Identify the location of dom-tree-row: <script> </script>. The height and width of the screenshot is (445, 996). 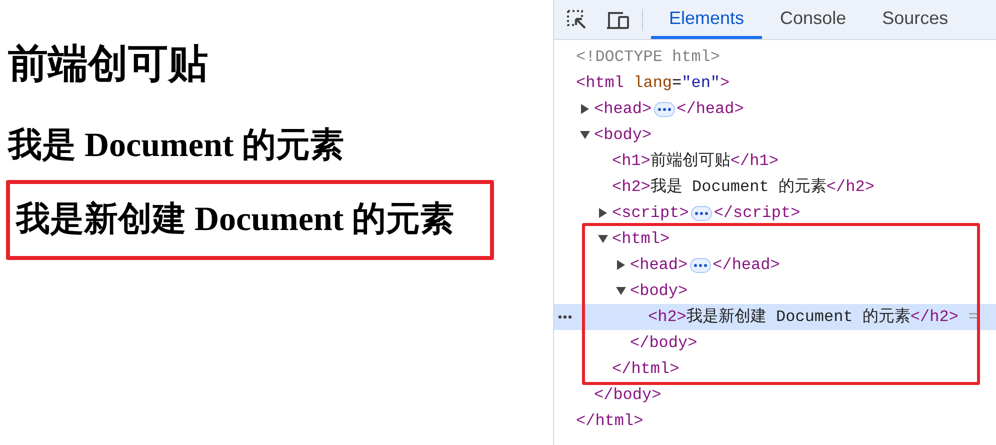
(775, 213).